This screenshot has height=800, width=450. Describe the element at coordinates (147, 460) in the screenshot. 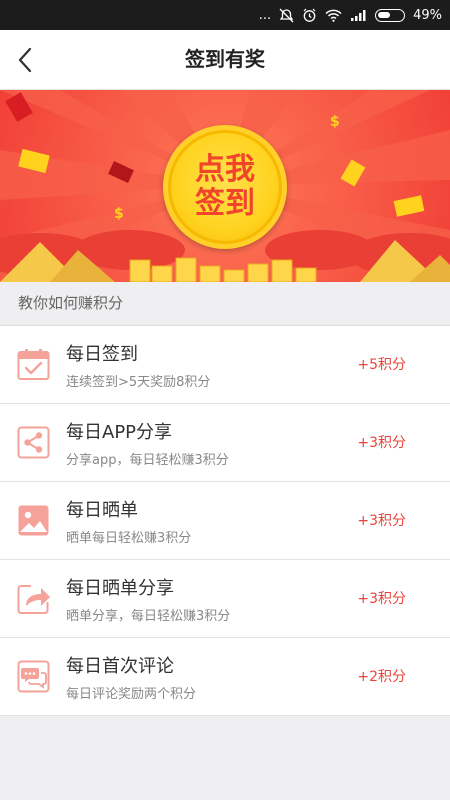

I see `task-description: 分享app，每日轻松赚3积分` at that location.